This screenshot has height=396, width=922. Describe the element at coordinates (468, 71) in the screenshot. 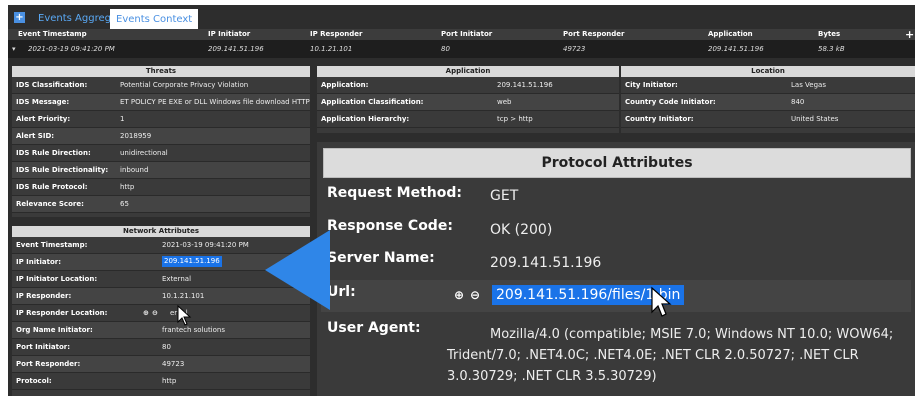

I see `application-title: Application` at that location.